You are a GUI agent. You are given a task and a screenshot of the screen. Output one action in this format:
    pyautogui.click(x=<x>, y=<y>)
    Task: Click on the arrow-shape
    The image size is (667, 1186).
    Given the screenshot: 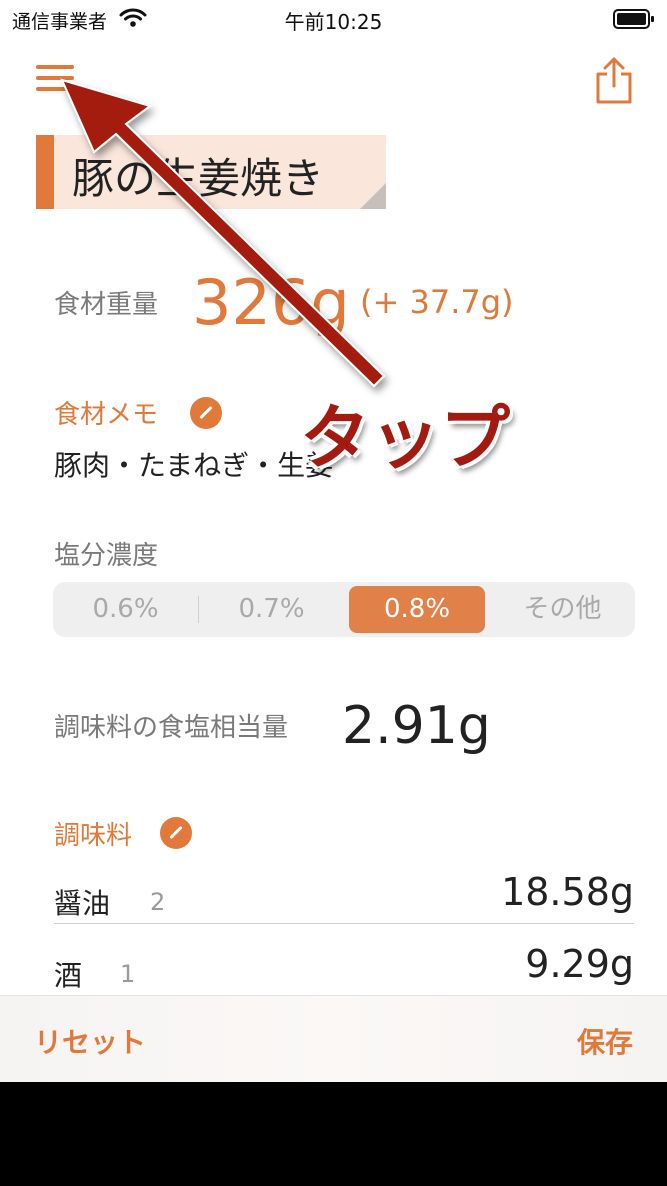 What is the action you would take?
    pyautogui.click(x=223, y=233)
    